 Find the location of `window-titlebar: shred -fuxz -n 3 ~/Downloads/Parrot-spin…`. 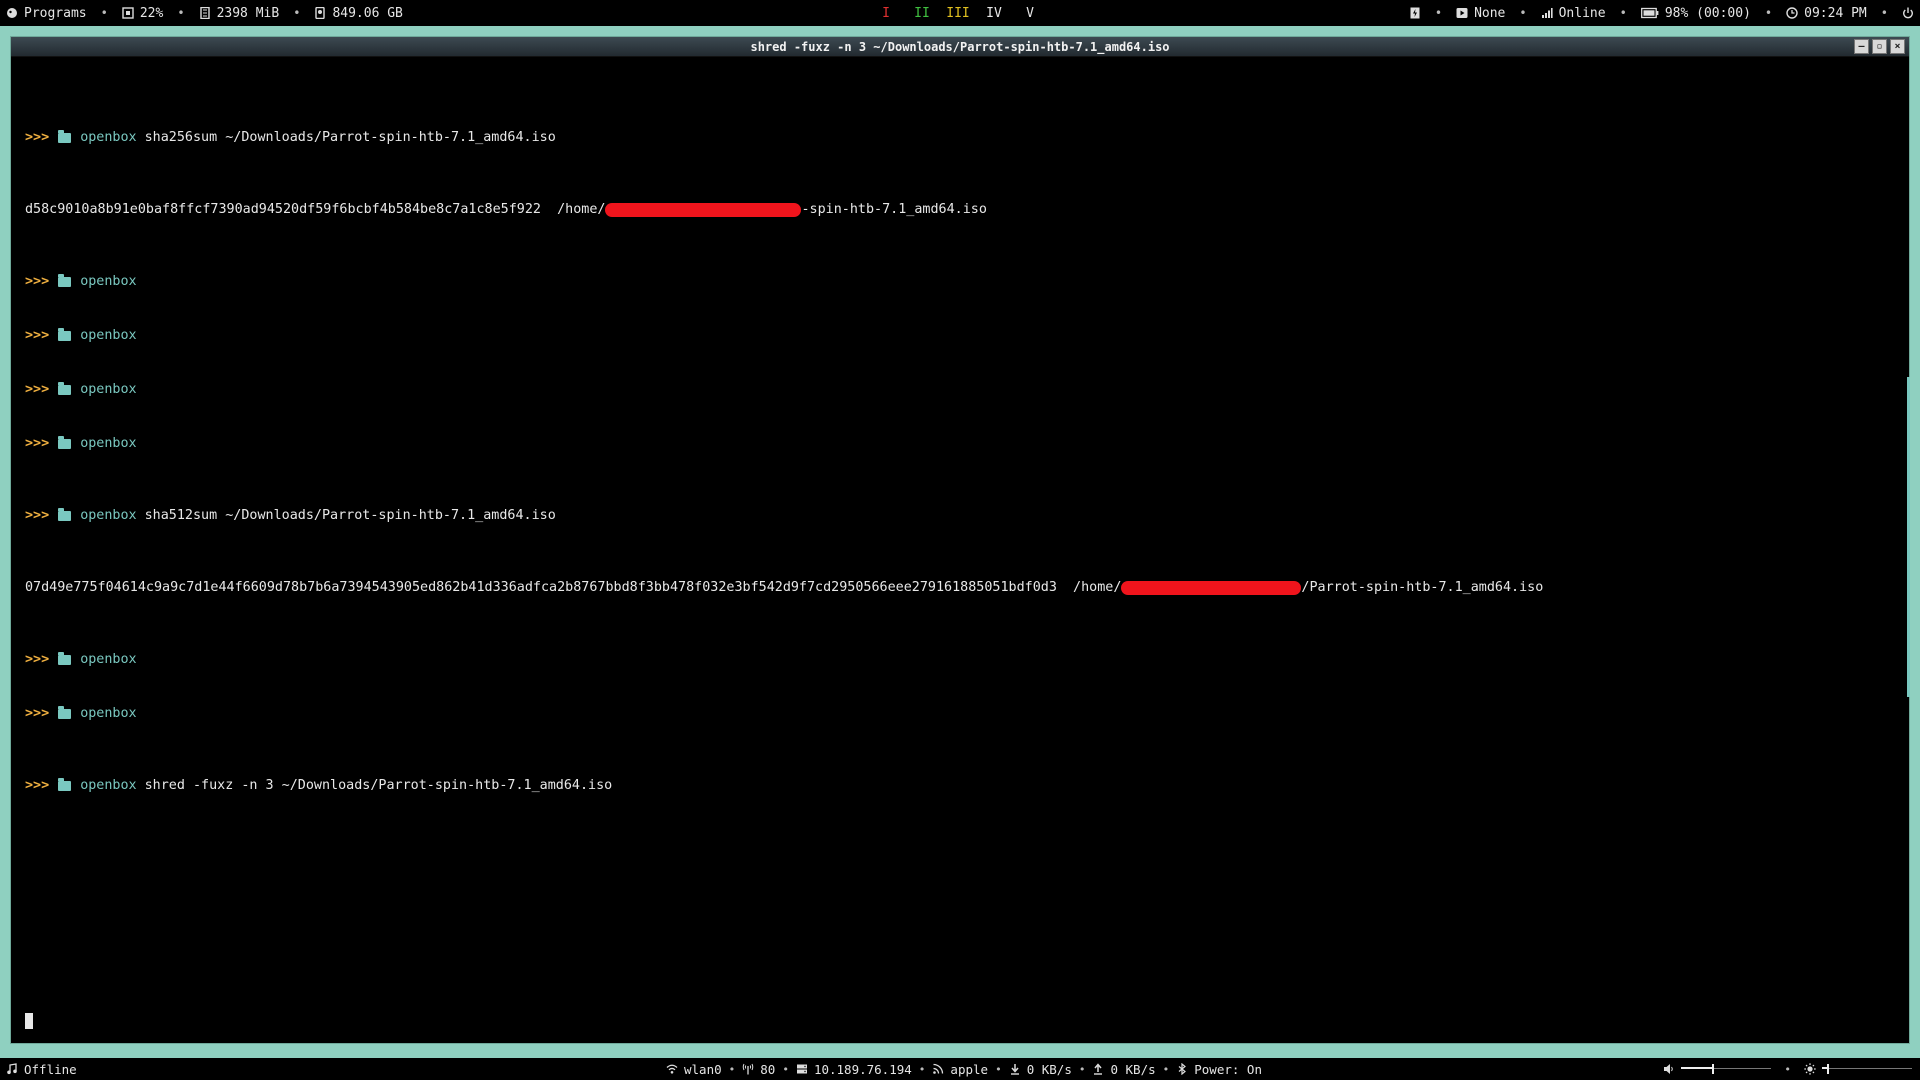

window-titlebar: shred -fuxz -n 3 ~/Downloads/Parrot-spin… is located at coordinates (960, 47).